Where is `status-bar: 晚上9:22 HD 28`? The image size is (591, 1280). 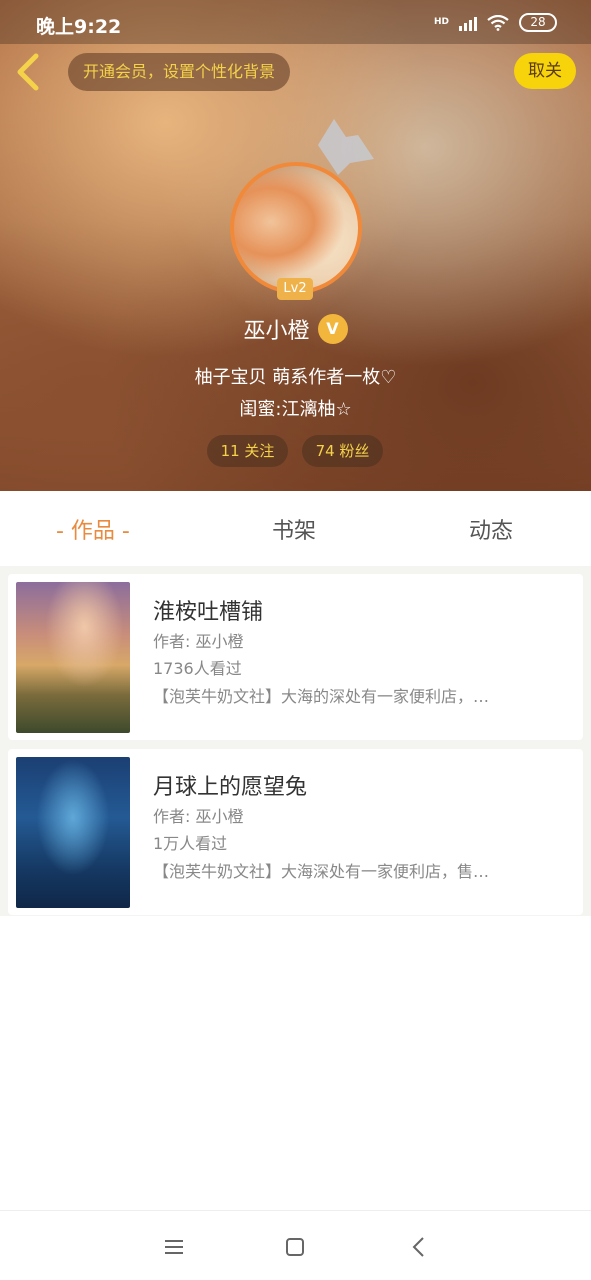 status-bar: 晚上9:22 HD 28 is located at coordinates (295, 22).